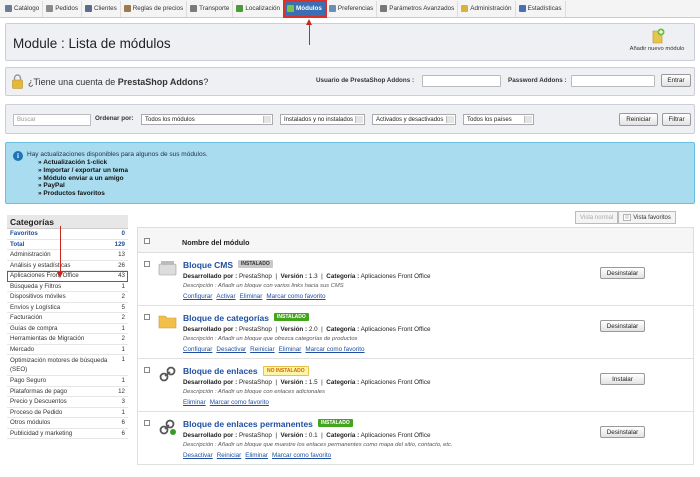 Image resolution: width=700 pixels, height=477 pixels. What do you see at coordinates (67, 365) in the screenshot?
I see `category-item: Optimización motores de búsqueda (SEO) 1` at bounding box center [67, 365].